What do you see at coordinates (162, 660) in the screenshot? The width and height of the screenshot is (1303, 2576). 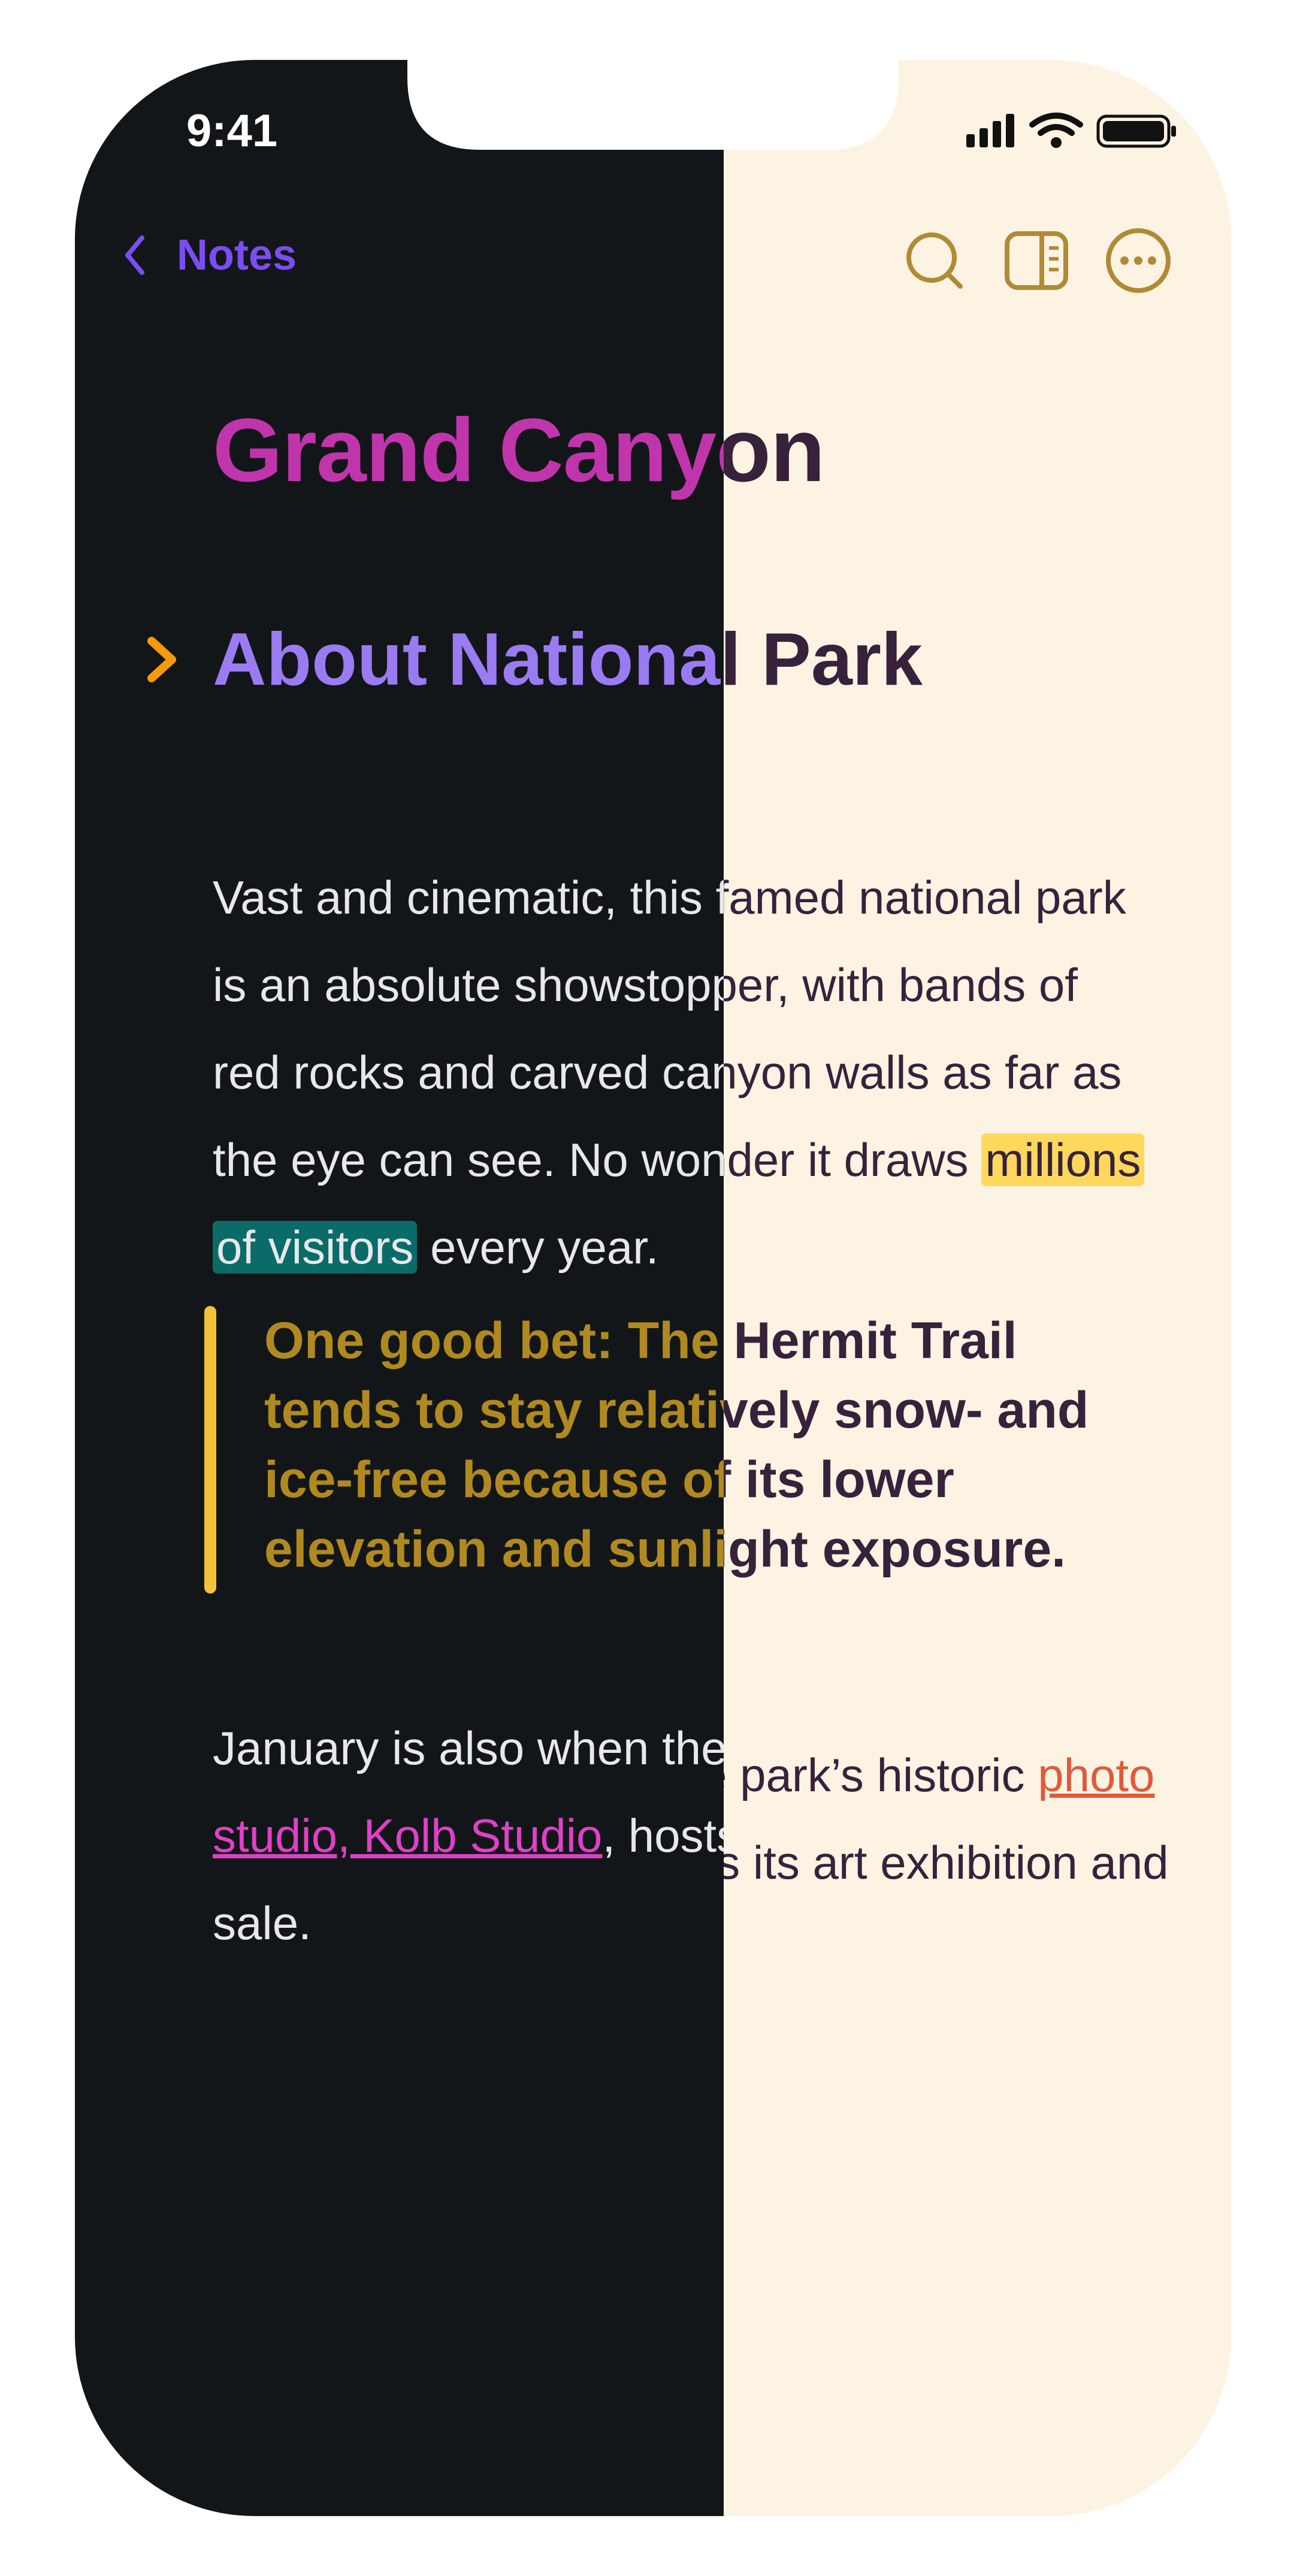 I see `disclosure-chevron-icon` at bounding box center [162, 660].